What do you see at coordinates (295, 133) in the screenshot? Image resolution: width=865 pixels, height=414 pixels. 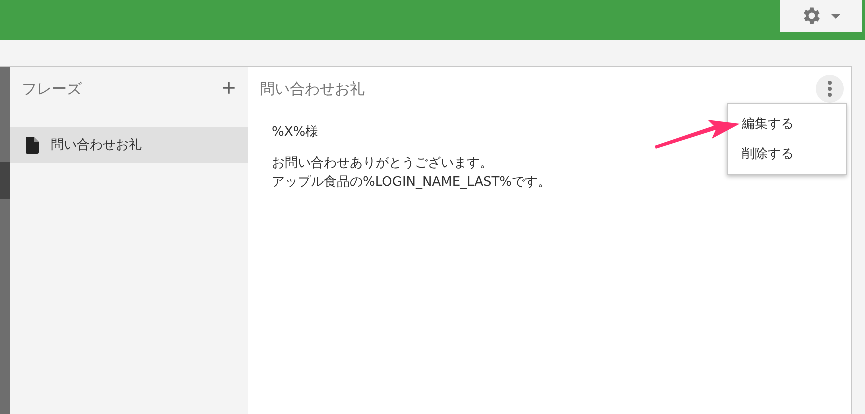 I see `body-text-line: %X%様` at bounding box center [295, 133].